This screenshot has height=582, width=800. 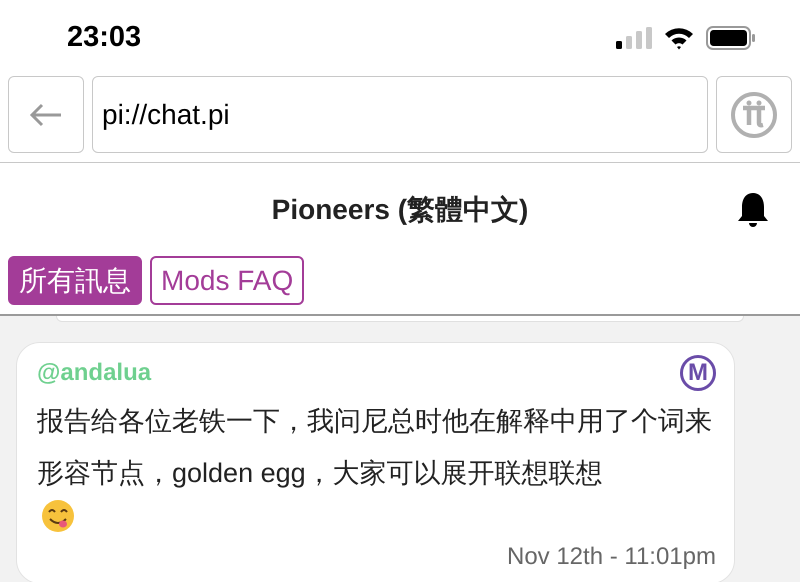 I want to click on message-text: 报告给各位老铁一下，我问尼总时他在解释中用了个词来形容节点，golden egg，大家可以展开联想联想, so click(x=375, y=447).